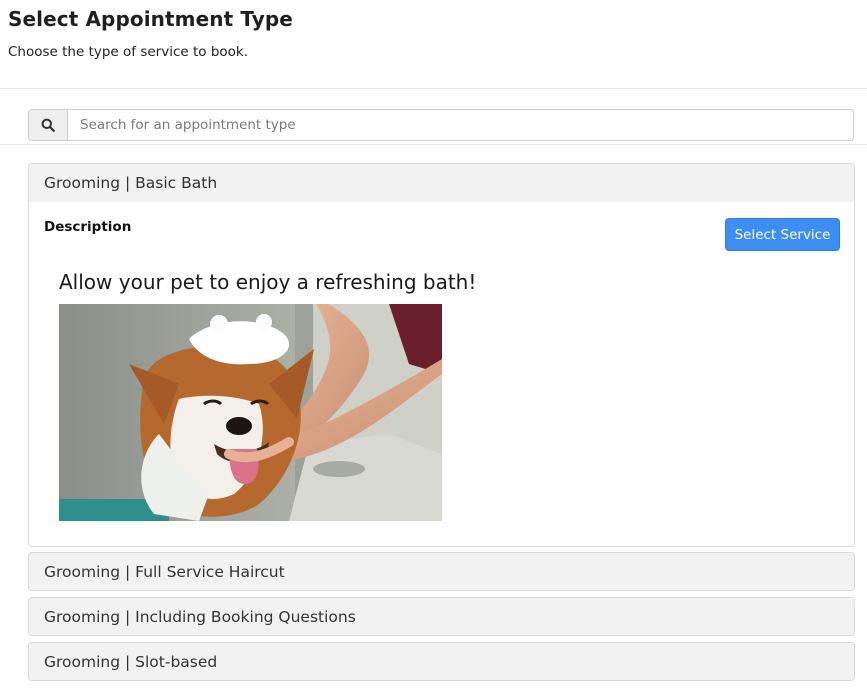 This screenshot has width=867, height=694. Describe the element at coordinates (200, 616) in the screenshot. I see `service-title: Grooming | Including Booking Questions` at that location.